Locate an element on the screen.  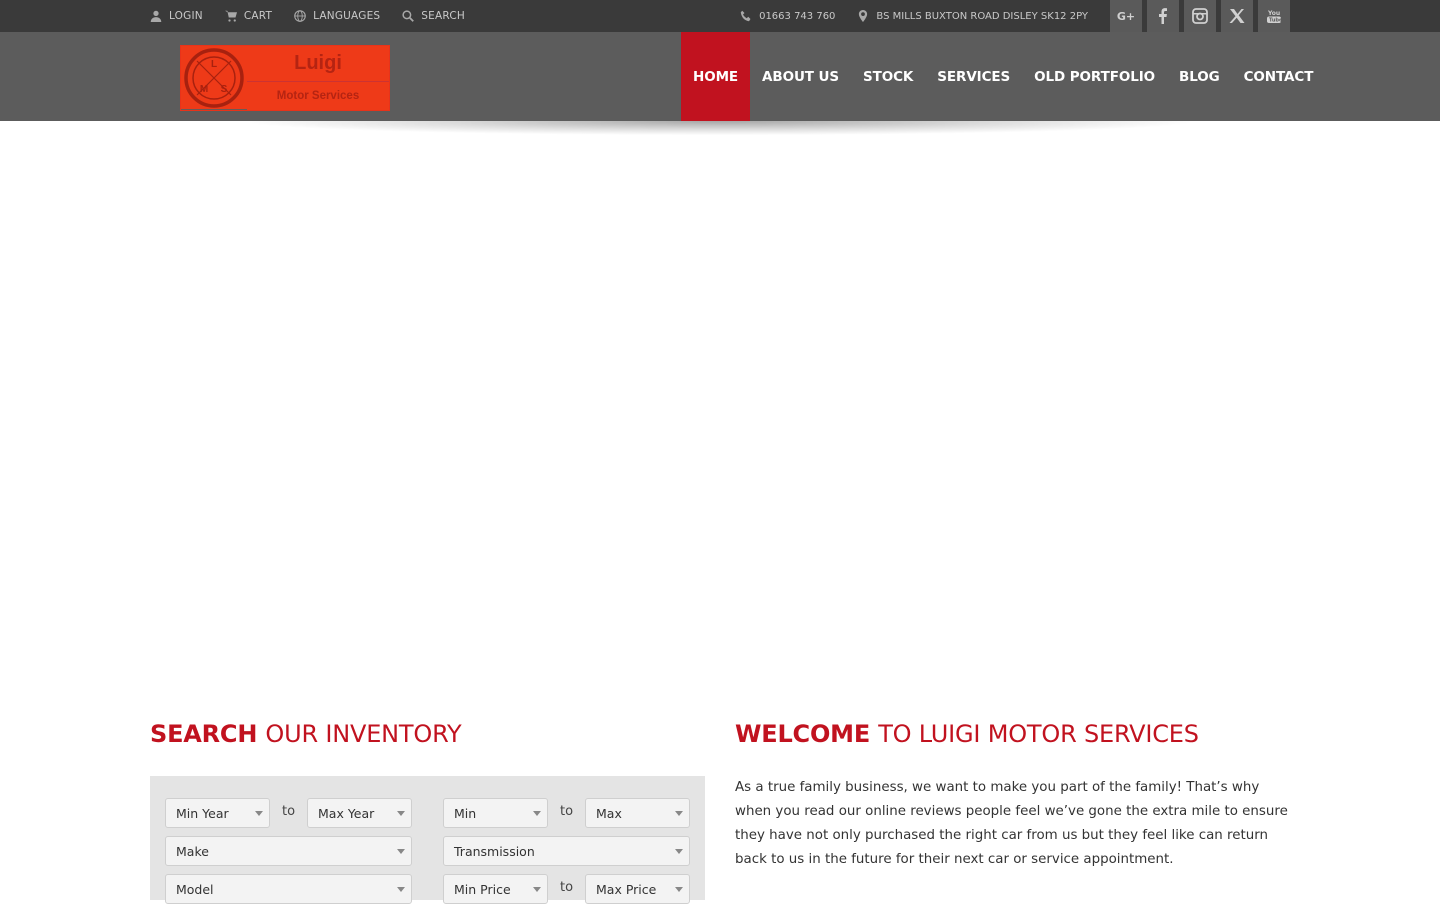
header-shadow is located at coordinates (720, 128).